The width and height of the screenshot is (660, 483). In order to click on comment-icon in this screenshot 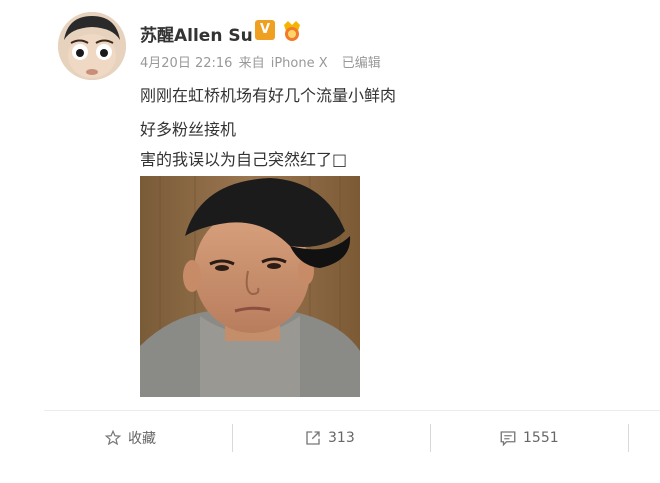, I will do `click(508, 439)`.